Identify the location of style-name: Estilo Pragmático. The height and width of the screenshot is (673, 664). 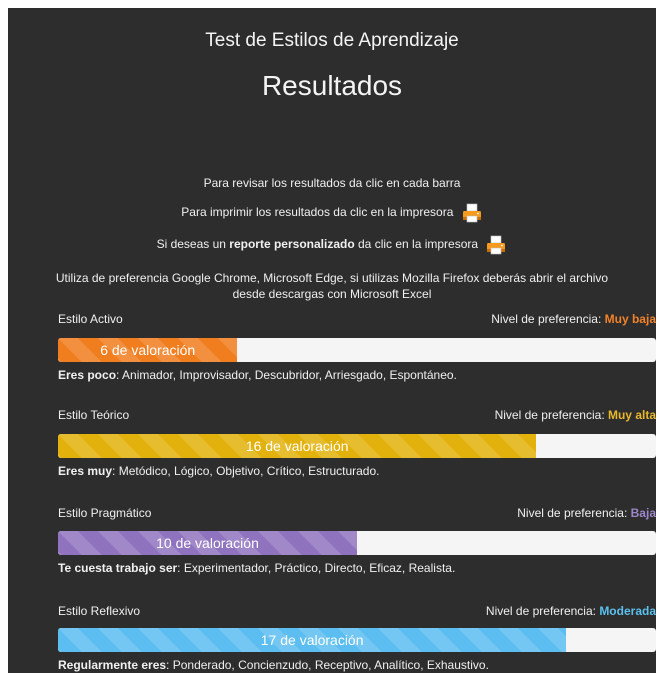
(105, 513).